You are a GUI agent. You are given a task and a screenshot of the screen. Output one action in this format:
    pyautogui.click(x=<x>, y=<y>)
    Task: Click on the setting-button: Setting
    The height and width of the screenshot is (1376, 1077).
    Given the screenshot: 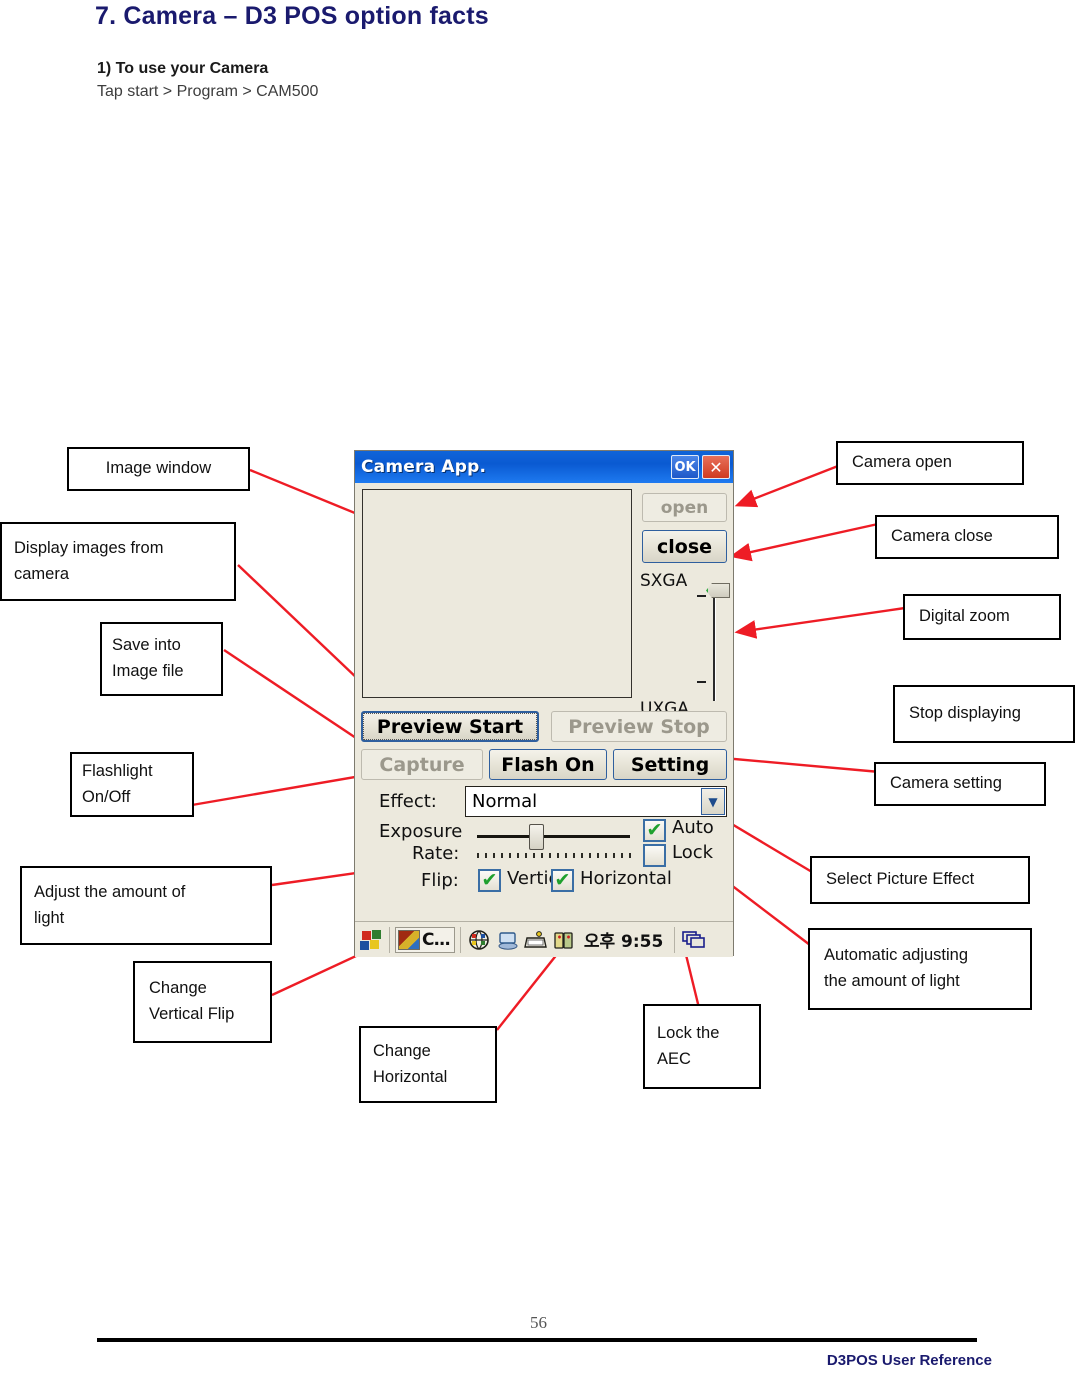 What is the action you would take?
    pyautogui.click(x=670, y=764)
    